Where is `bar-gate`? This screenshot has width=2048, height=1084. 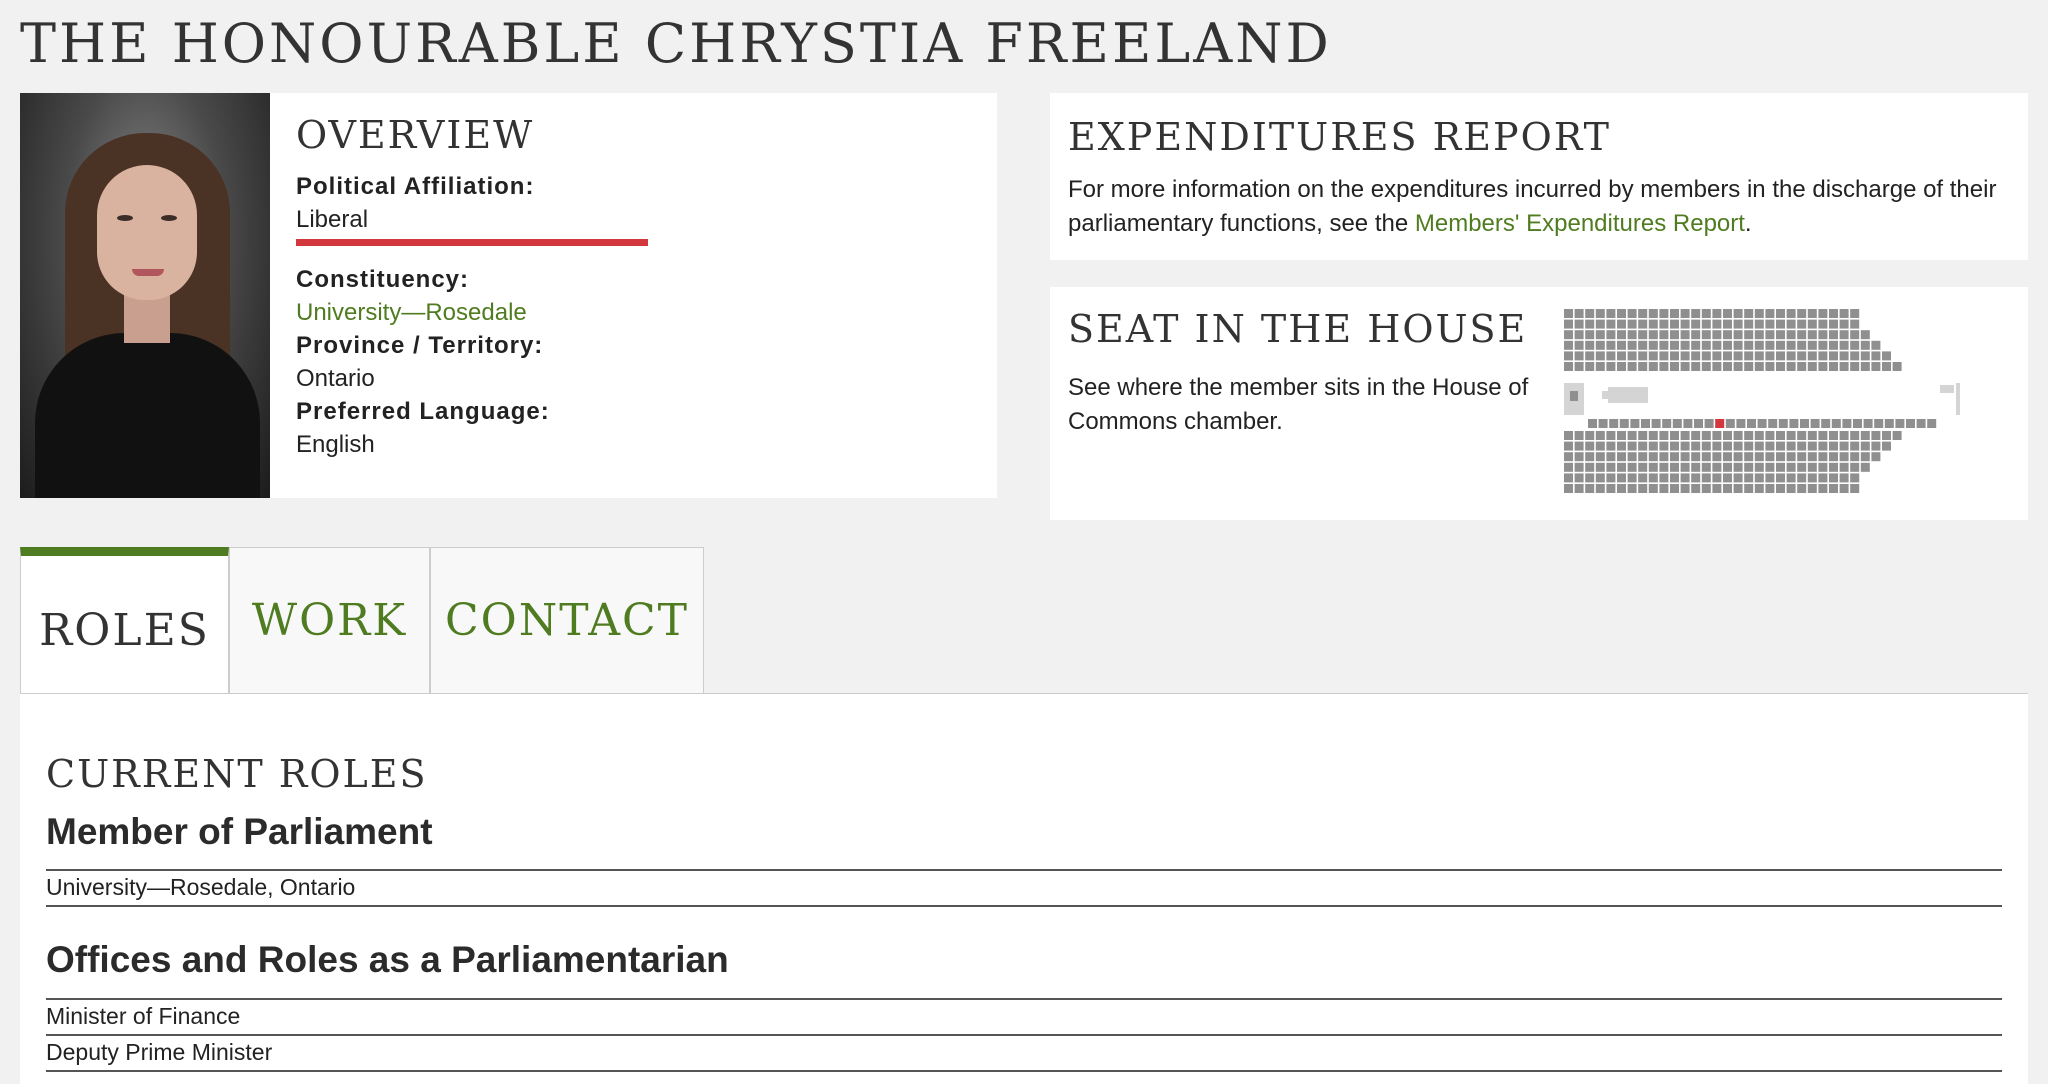 bar-gate is located at coordinates (1947, 389).